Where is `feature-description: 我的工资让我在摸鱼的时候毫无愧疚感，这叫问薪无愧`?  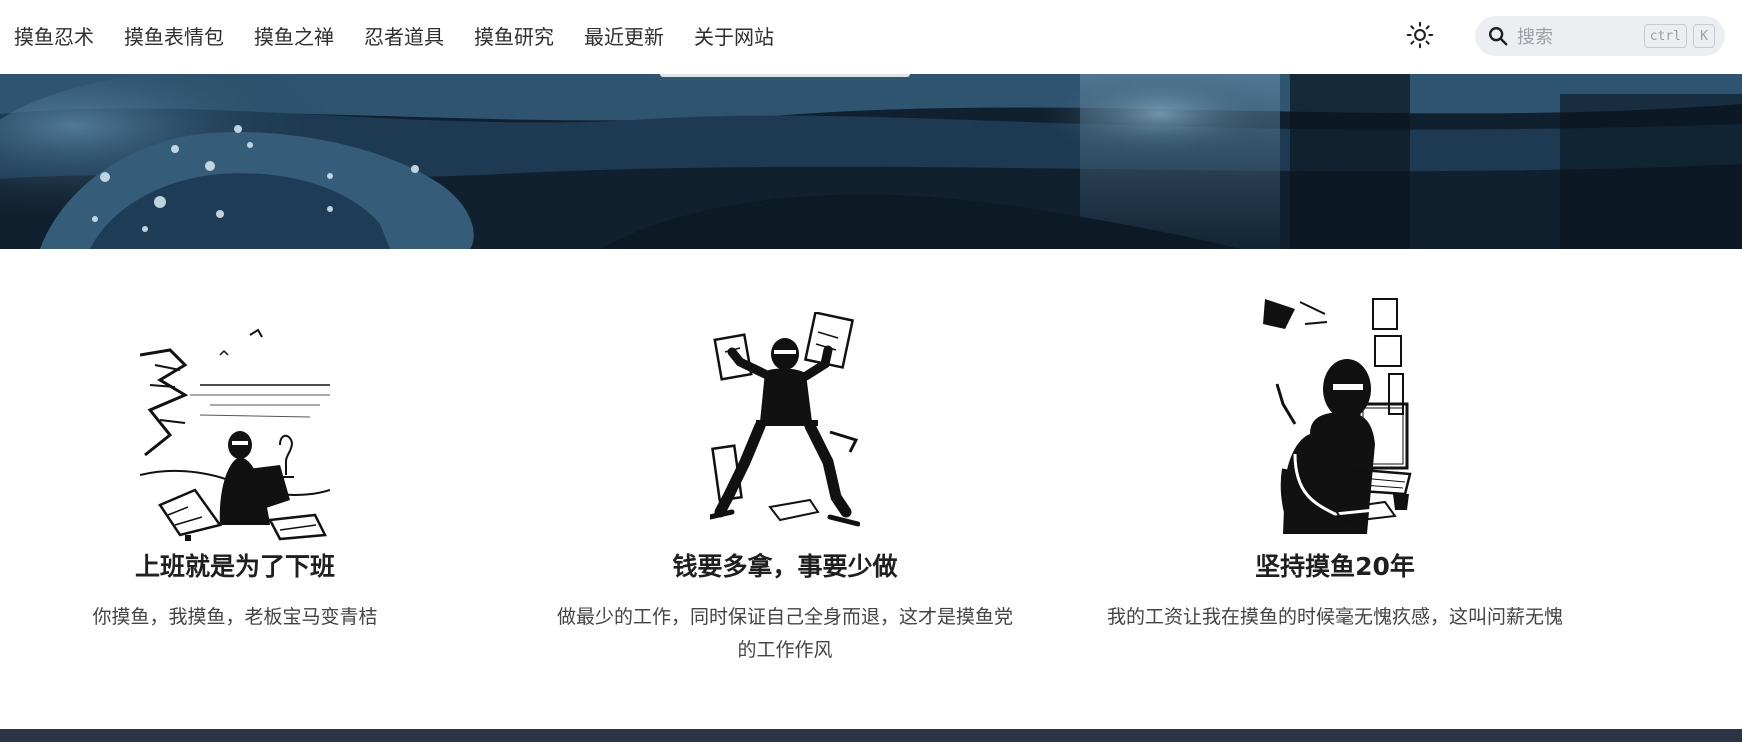
feature-description: 我的工资让我在摸鱼的时候毫无愧疚感，这叫问薪无愧 is located at coordinates (1334, 617).